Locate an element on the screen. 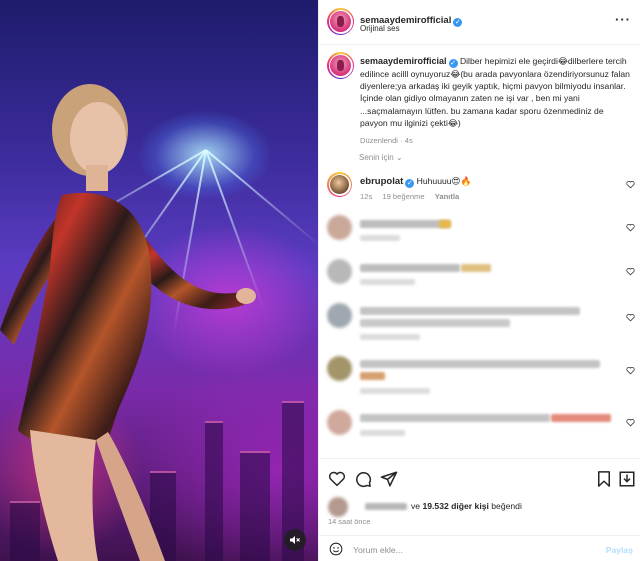 The height and width of the screenshot is (561, 640). comment-time: 12s is located at coordinates (366, 196).